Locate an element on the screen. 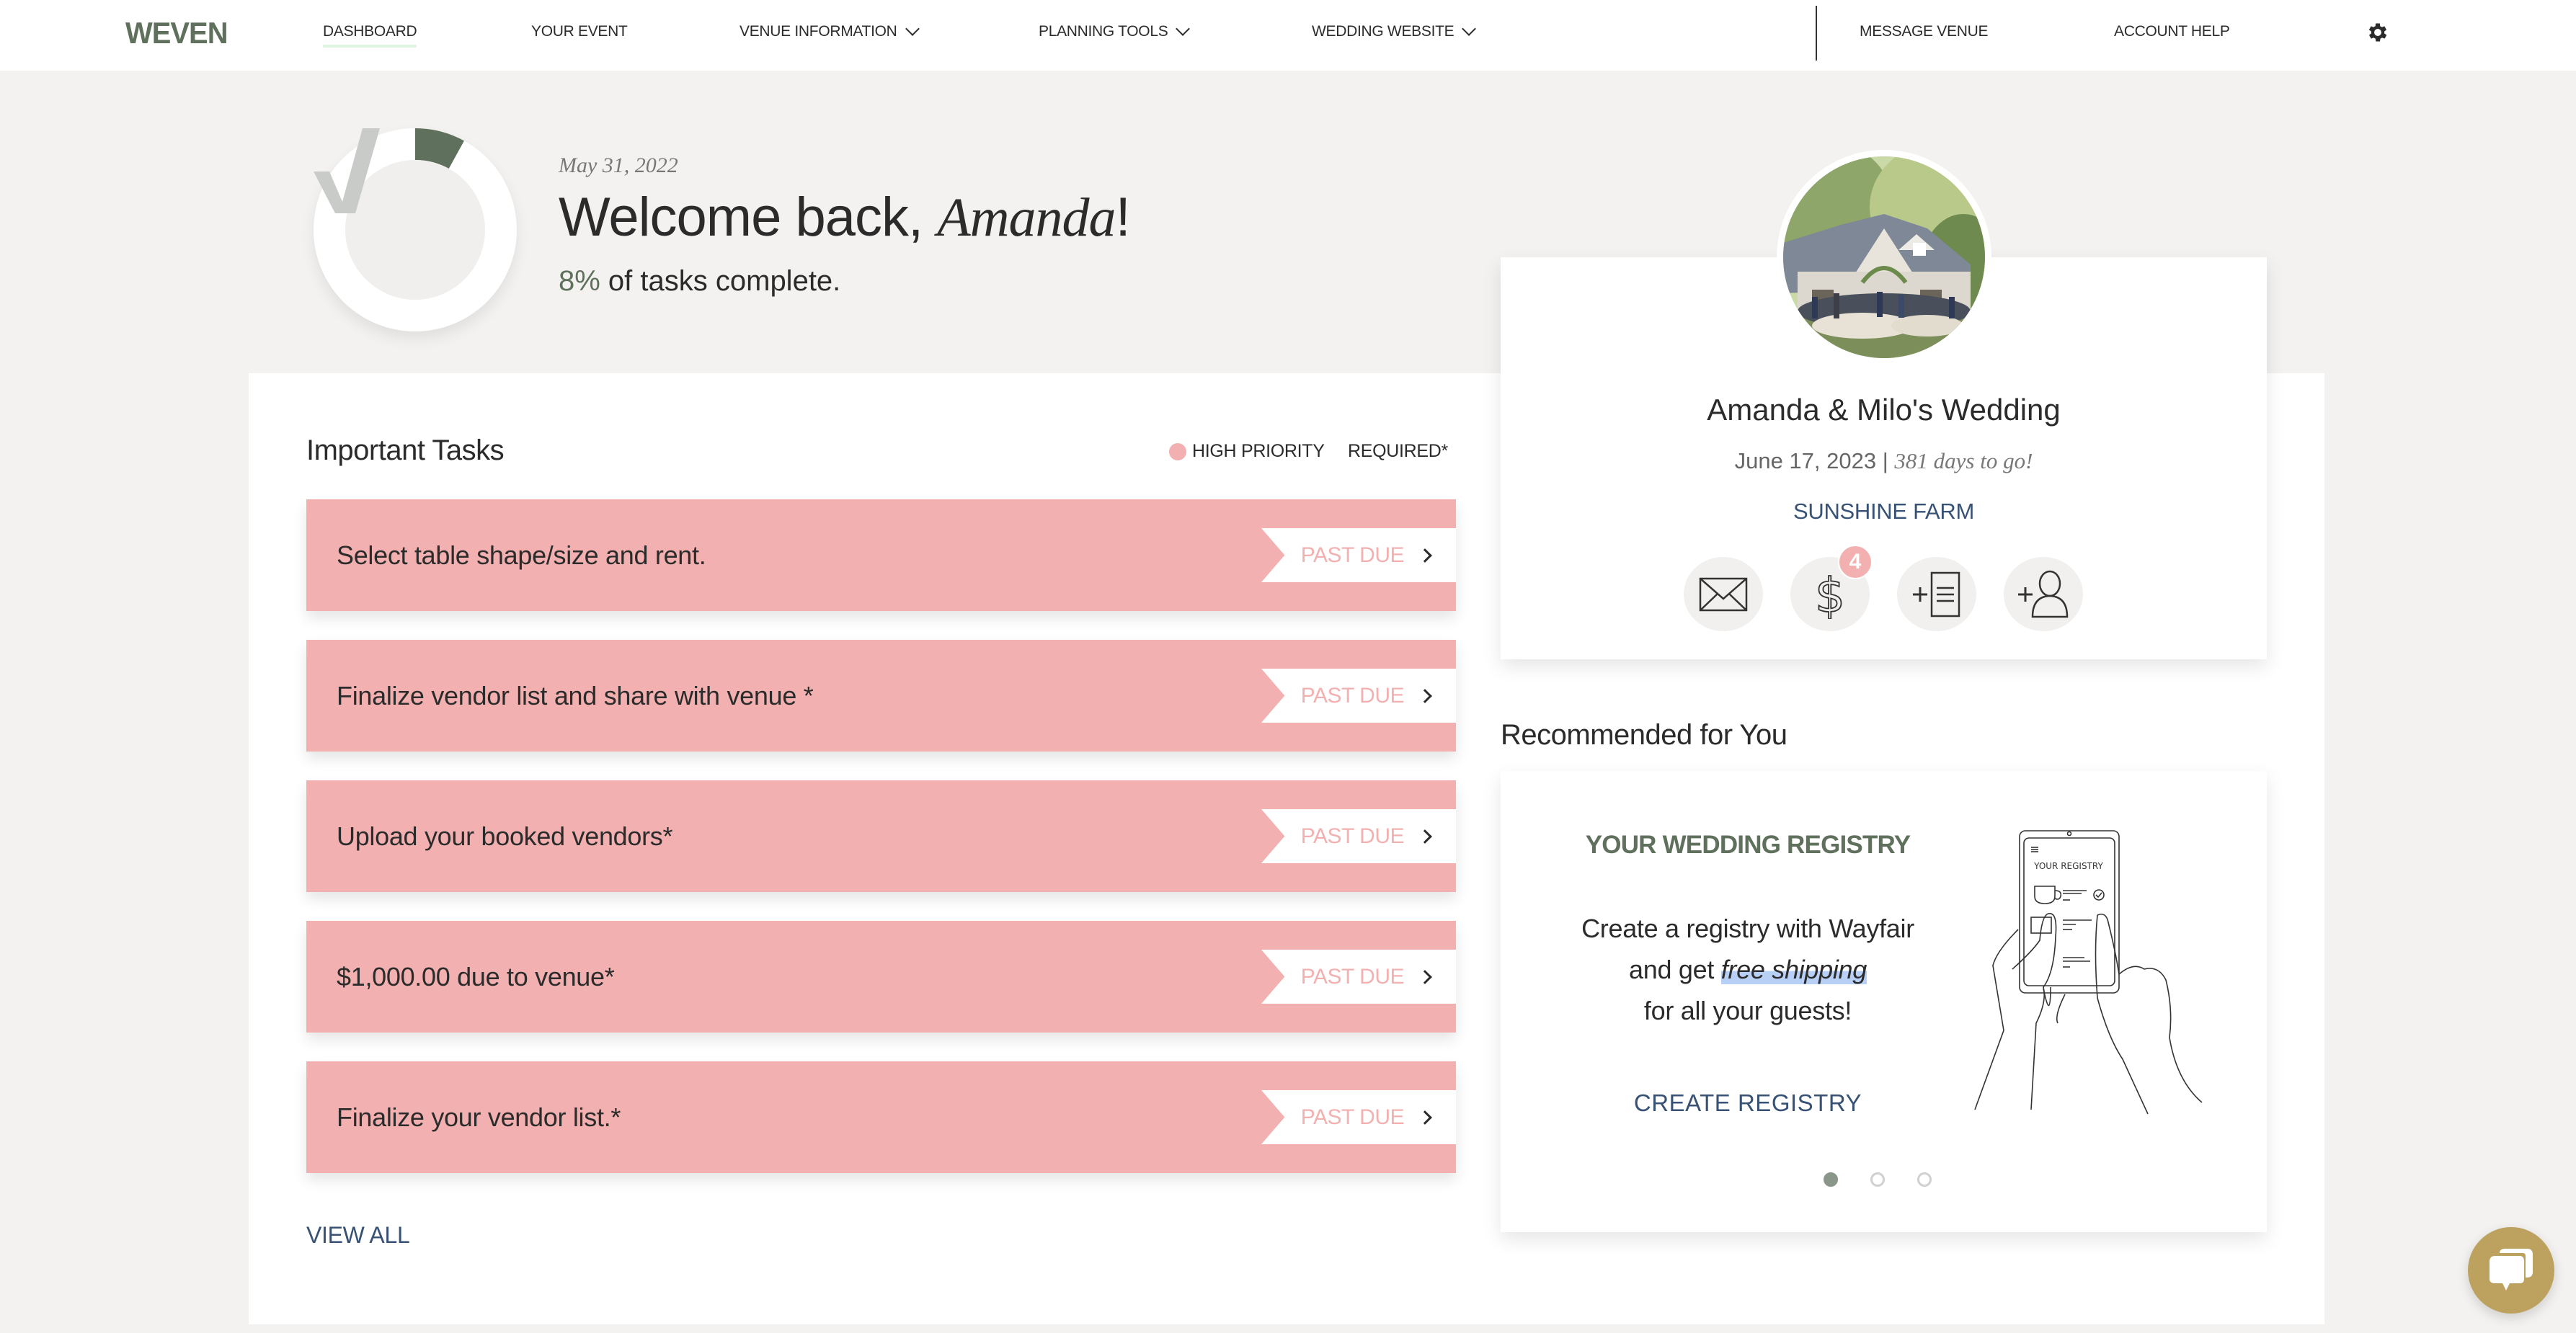 The width and height of the screenshot is (2576, 1333). task-text: Select table shape/size and rent. is located at coordinates (521, 555).